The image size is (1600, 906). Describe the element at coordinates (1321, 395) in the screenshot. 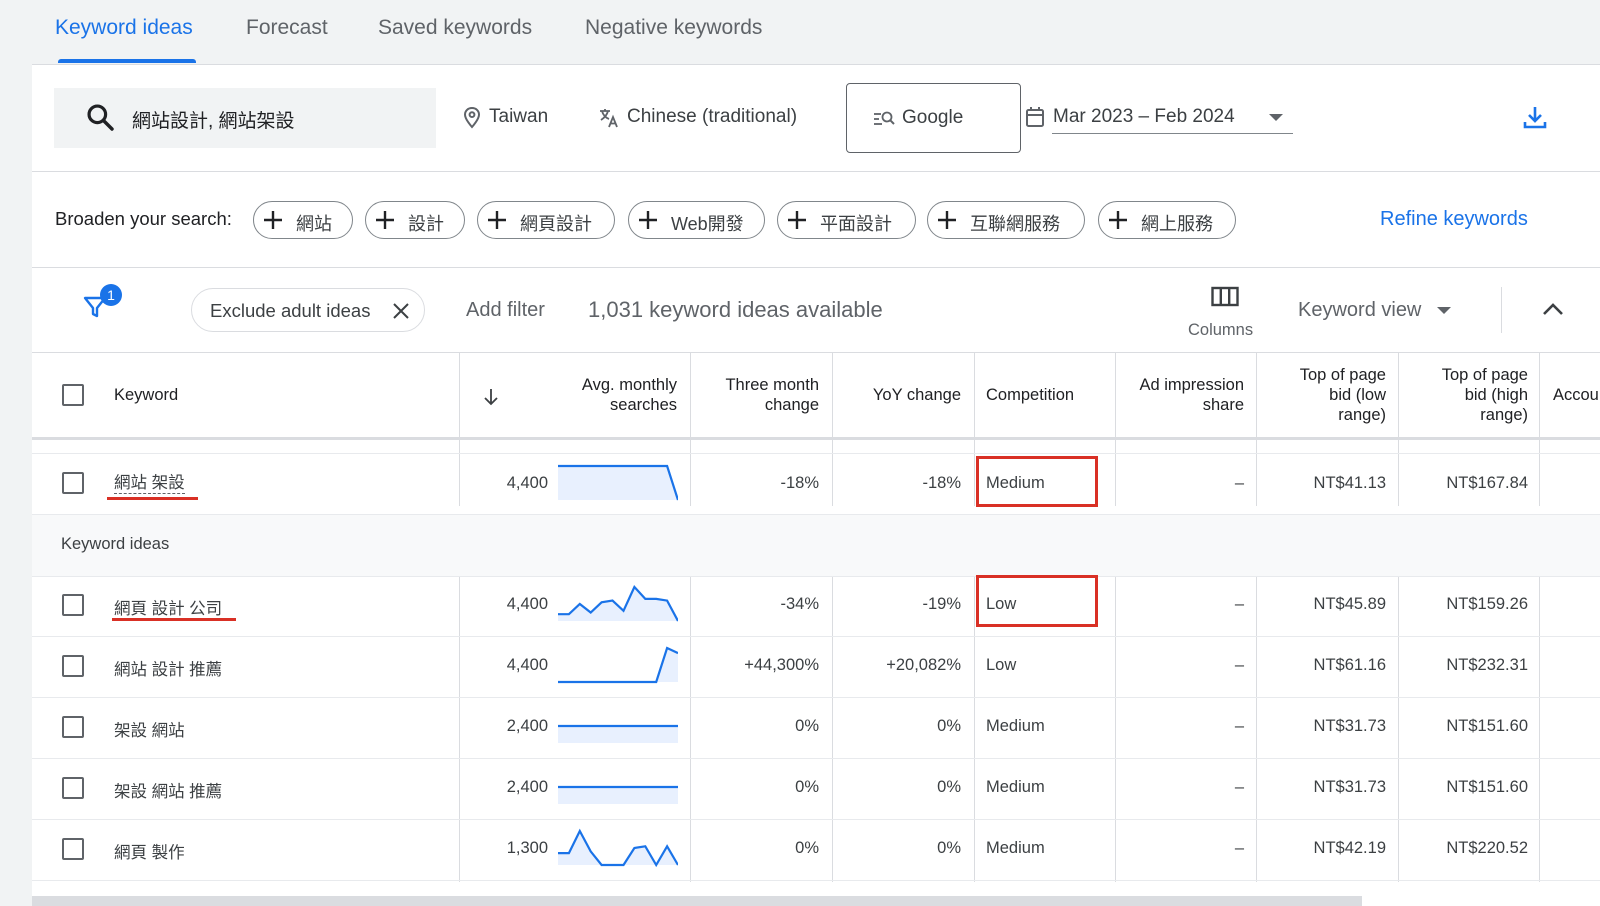

I see `header-bid-low: Top of page bid (low range)` at that location.